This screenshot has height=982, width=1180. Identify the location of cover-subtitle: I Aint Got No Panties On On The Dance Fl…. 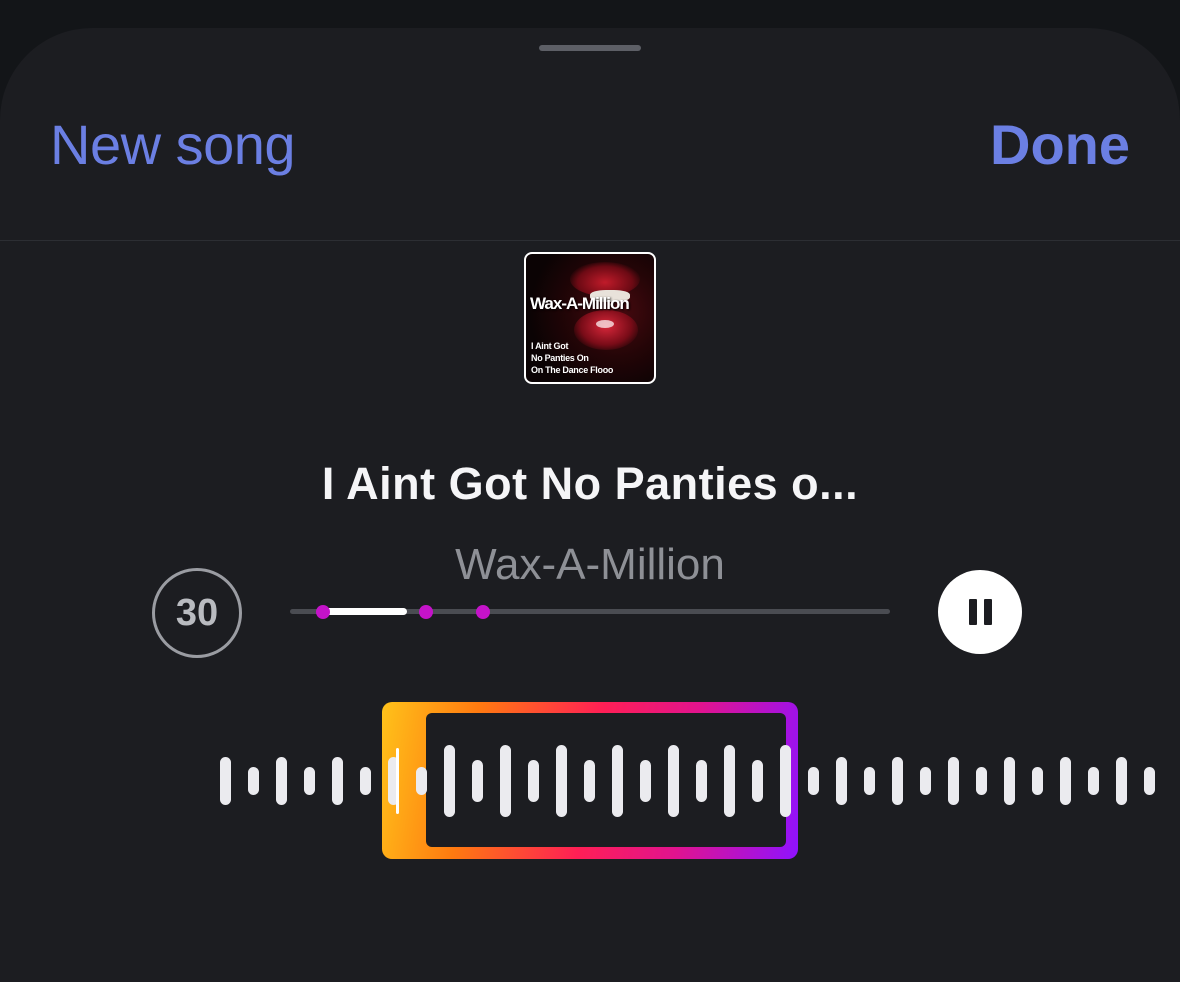
(572, 358).